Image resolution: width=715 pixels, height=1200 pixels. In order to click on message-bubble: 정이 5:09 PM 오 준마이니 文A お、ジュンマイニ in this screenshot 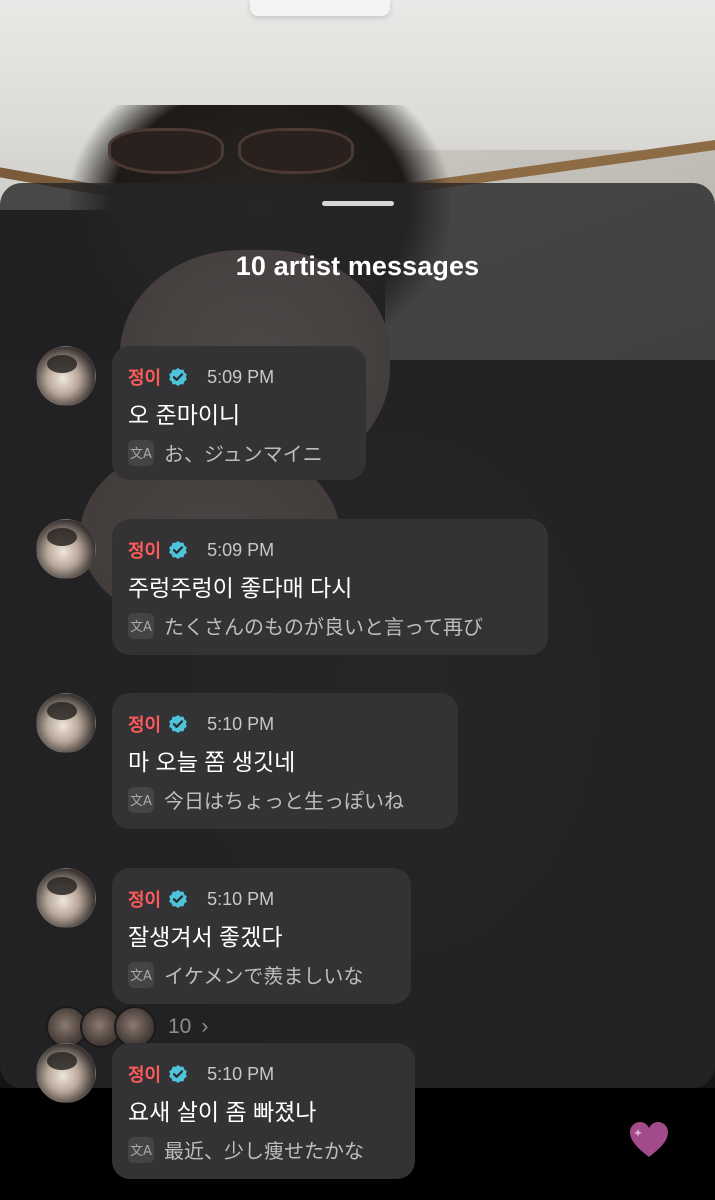, I will do `click(239, 413)`.